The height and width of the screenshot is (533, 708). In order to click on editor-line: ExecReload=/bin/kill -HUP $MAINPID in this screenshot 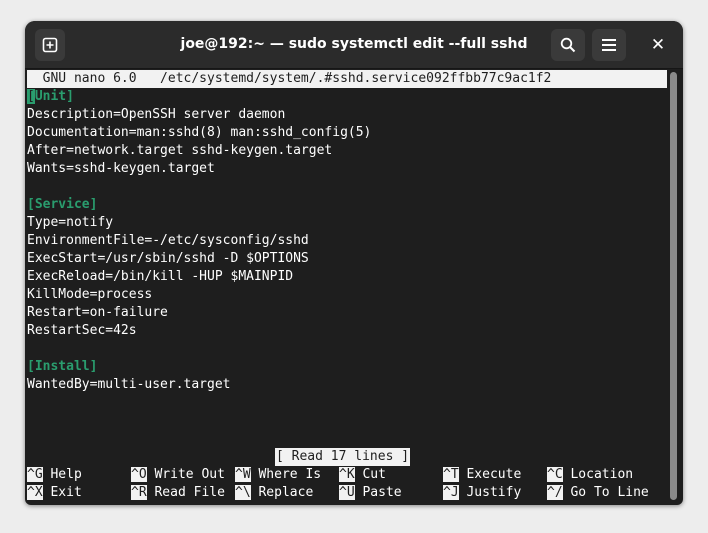, I will do `click(160, 276)`.